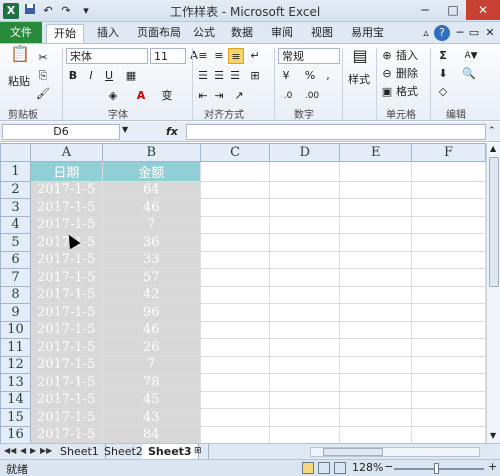  What do you see at coordinates (159, 33) in the screenshot?
I see `tab-page-layout: 页面布局` at bounding box center [159, 33].